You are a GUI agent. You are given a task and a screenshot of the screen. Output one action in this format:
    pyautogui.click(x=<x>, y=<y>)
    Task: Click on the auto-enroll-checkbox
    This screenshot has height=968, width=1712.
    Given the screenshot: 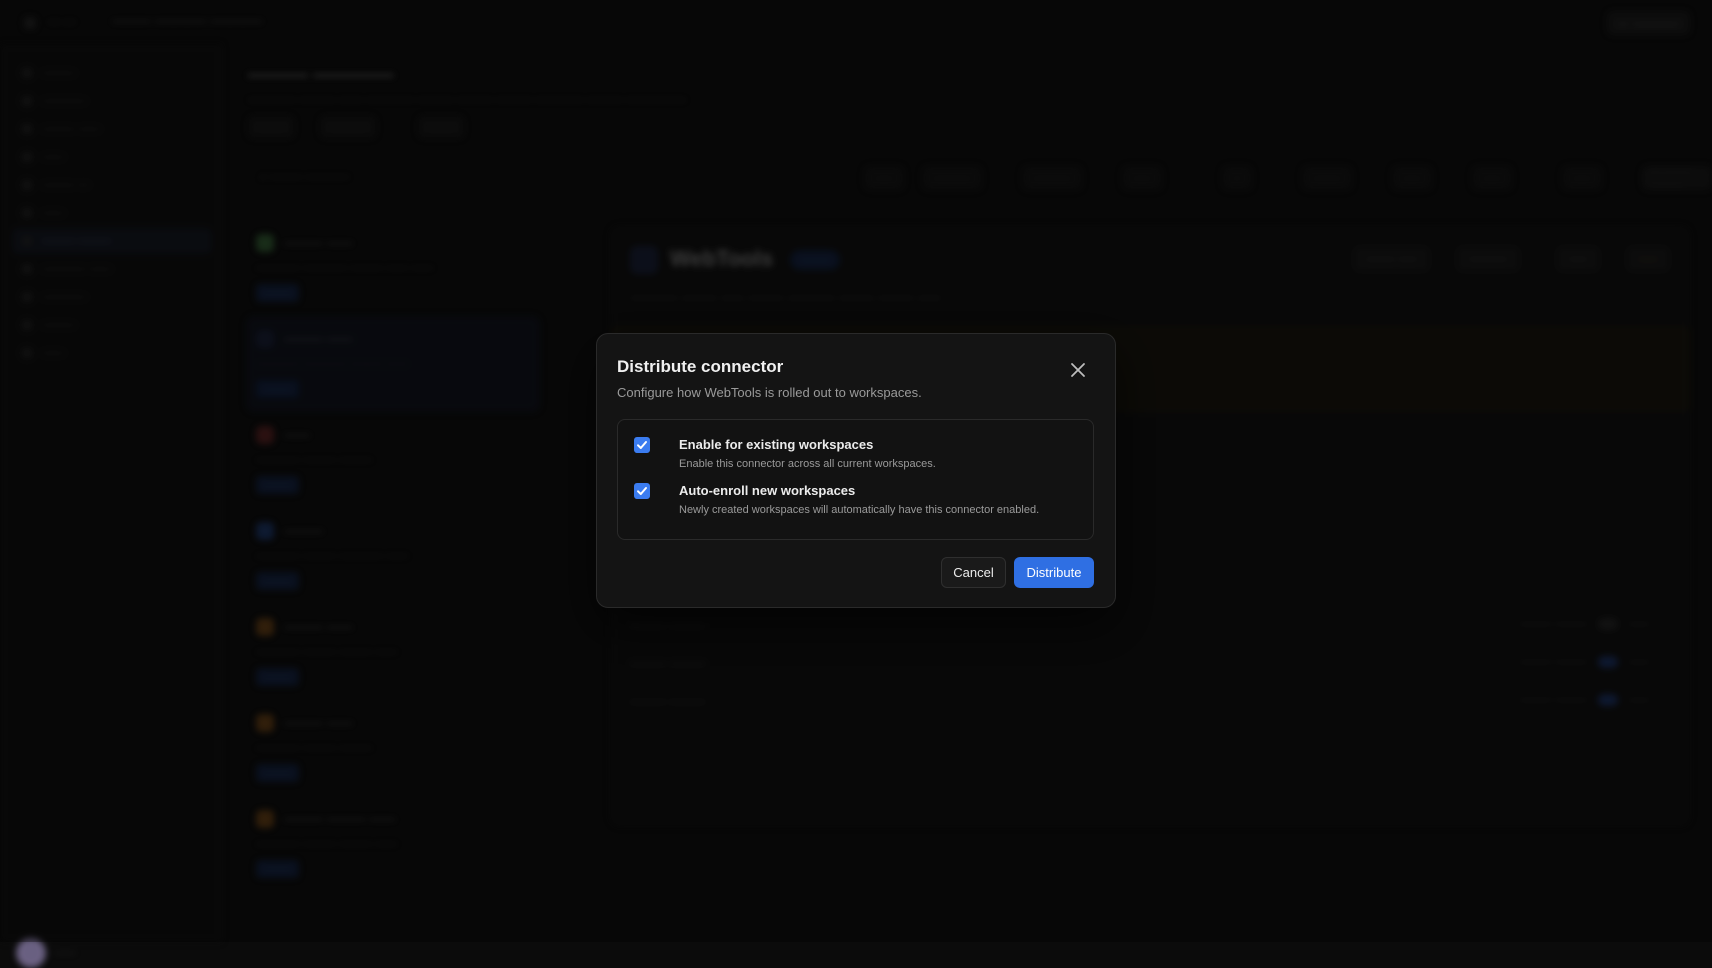 What is the action you would take?
    pyautogui.click(x=642, y=491)
    